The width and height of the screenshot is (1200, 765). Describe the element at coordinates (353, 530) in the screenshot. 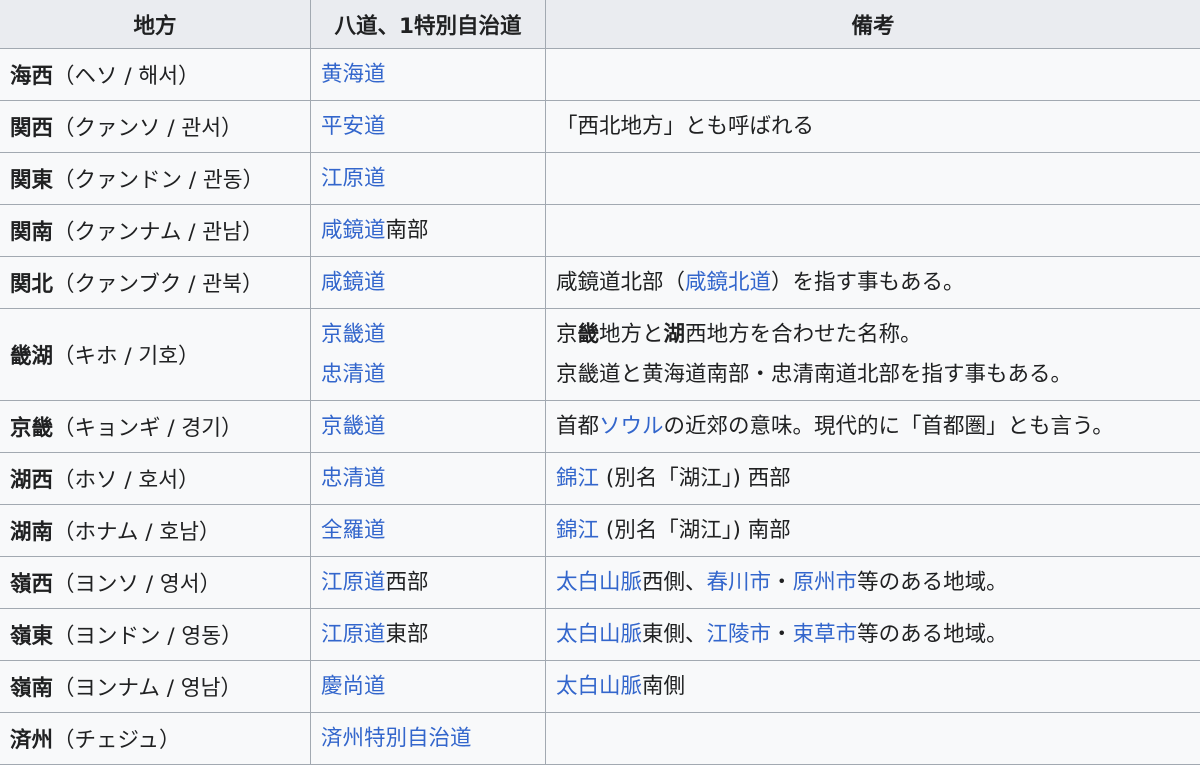

I see `wiki-link: 全羅道` at that location.